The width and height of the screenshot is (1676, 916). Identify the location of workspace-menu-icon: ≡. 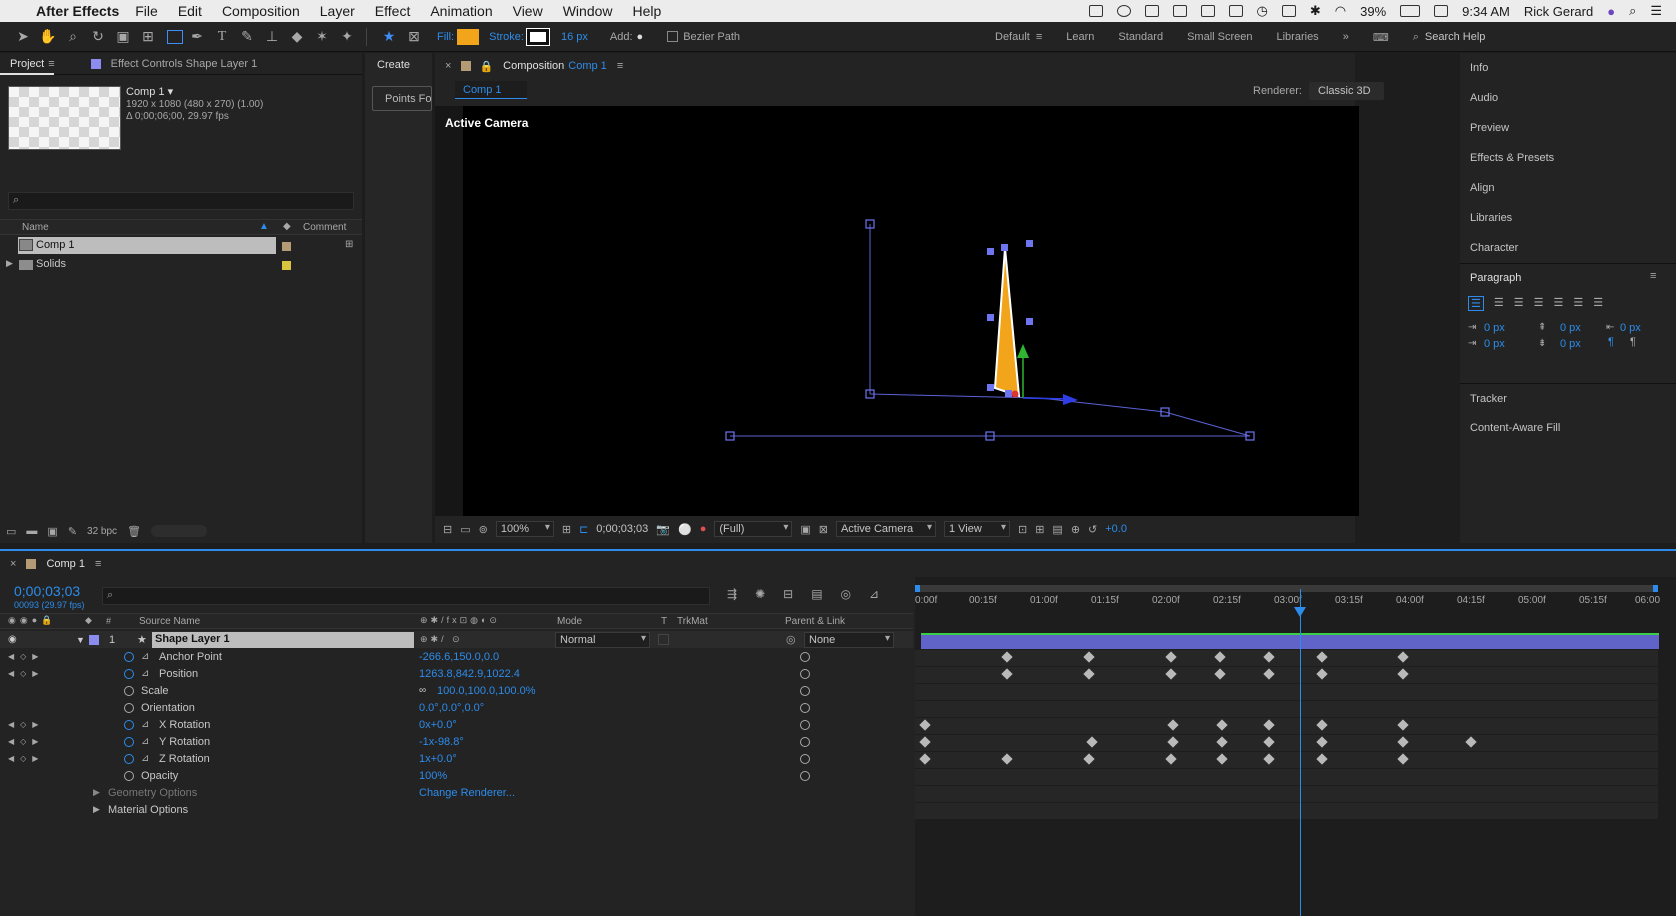
(1039, 37).